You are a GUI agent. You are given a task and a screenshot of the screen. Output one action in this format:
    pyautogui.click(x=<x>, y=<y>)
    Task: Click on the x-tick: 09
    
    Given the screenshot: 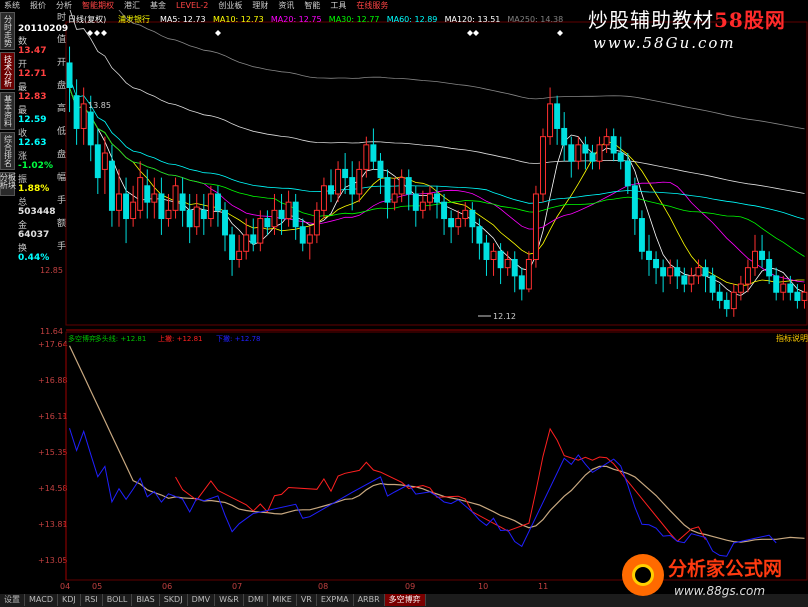 What is the action you would take?
    pyautogui.click(x=410, y=586)
    